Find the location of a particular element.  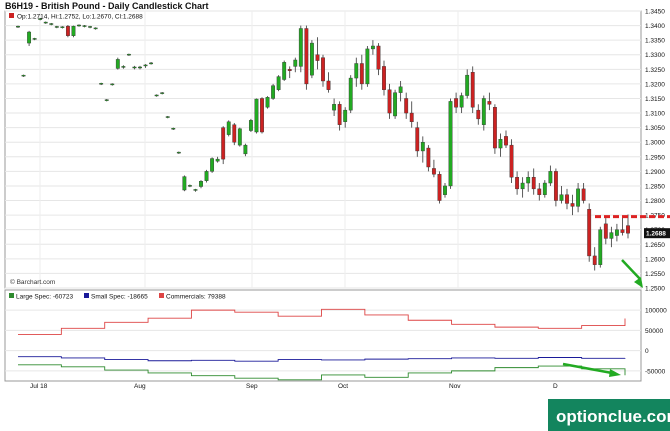

small-spec-legend: Small Spec: -18665 is located at coordinates (119, 297).